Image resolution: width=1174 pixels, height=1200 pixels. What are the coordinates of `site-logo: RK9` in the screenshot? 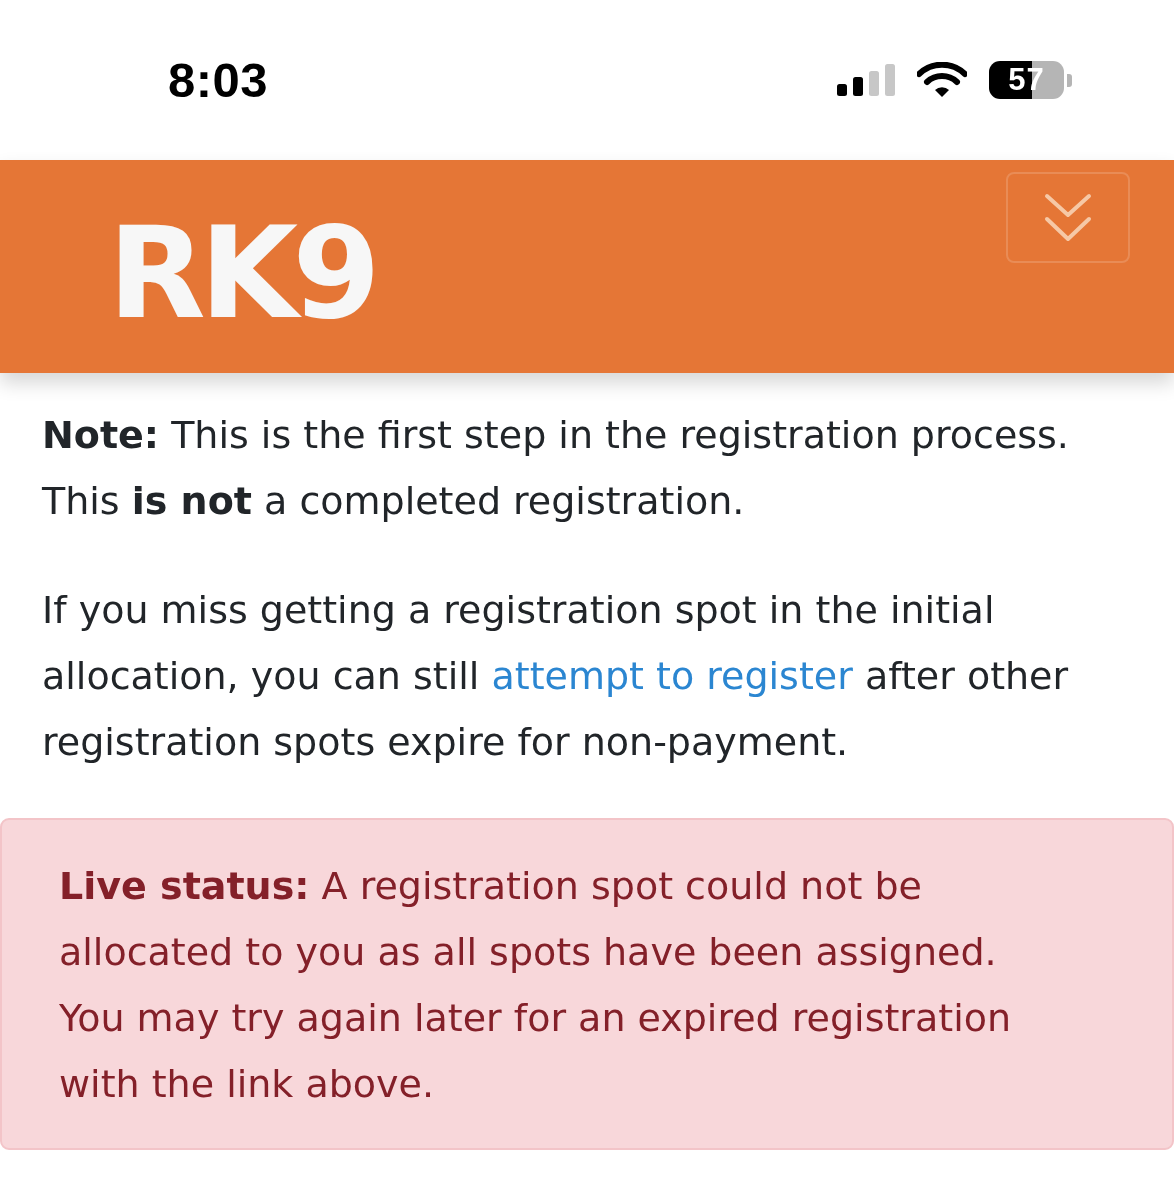 It's located at (241, 273).